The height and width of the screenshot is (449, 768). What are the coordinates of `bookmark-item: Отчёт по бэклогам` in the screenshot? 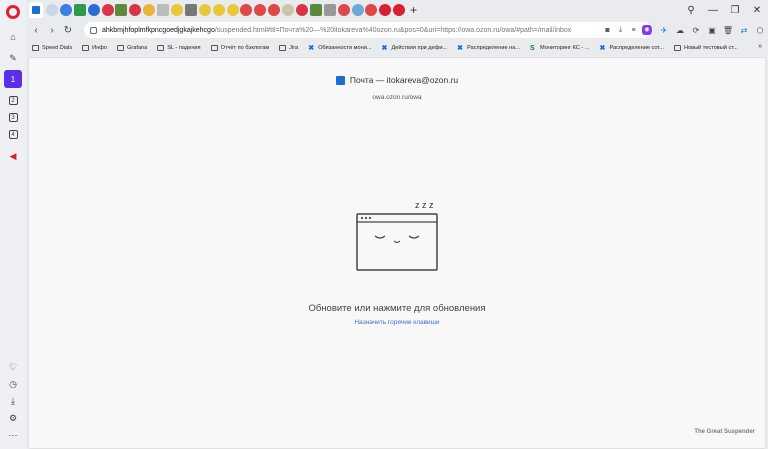 It's located at (239, 48).